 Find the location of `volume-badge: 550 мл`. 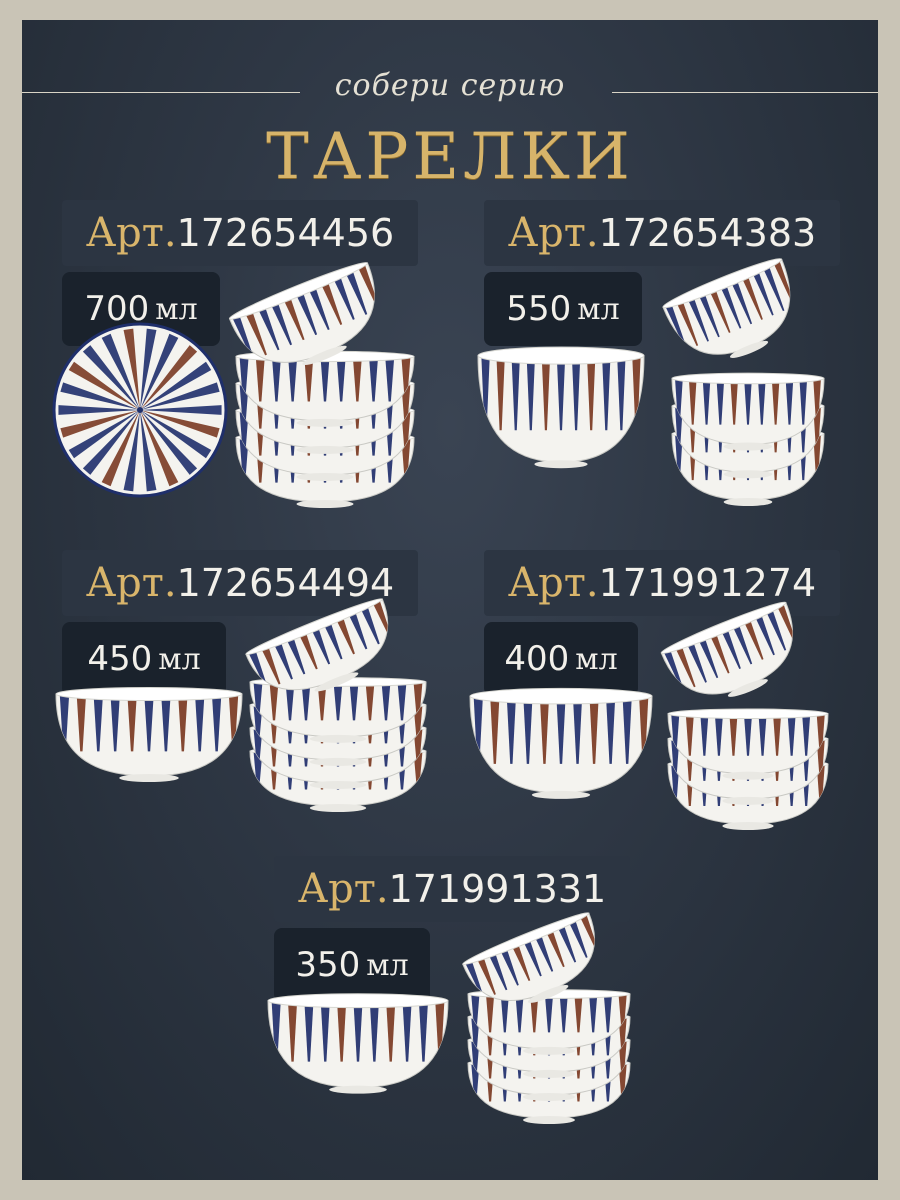

volume-badge: 550 мл is located at coordinates (563, 309).